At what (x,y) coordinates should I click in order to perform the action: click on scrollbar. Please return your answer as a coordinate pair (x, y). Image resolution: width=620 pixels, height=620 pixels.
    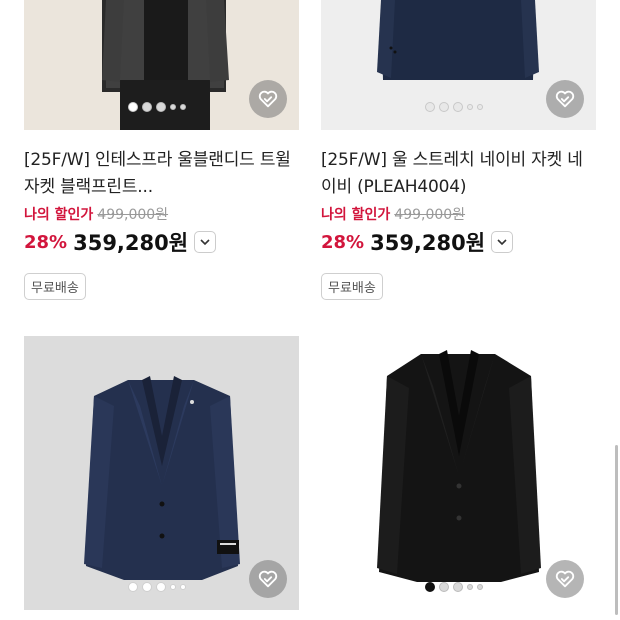
    Looking at the image, I should click on (616, 530).